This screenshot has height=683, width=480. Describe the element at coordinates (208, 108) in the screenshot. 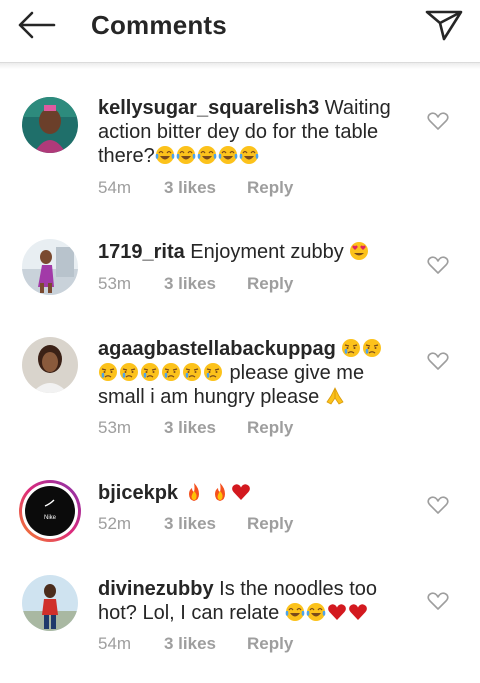

I see `username: kellysugar_squarelish3` at that location.